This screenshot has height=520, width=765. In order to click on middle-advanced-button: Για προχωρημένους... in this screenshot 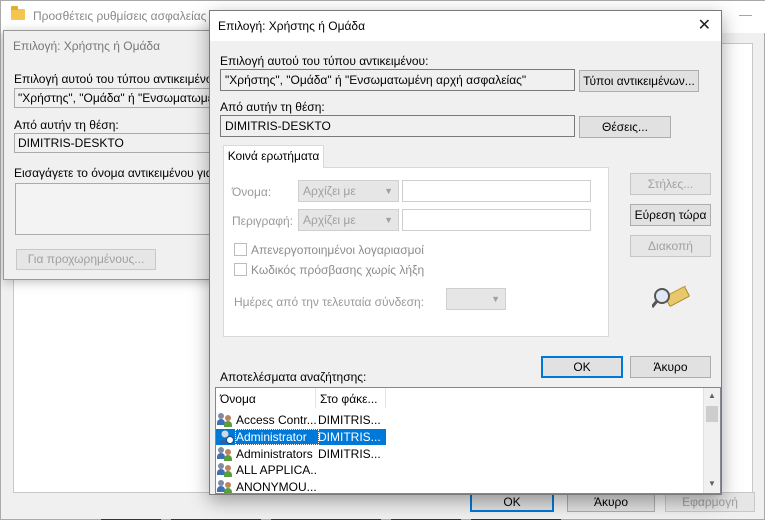, I will do `click(86, 259)`.